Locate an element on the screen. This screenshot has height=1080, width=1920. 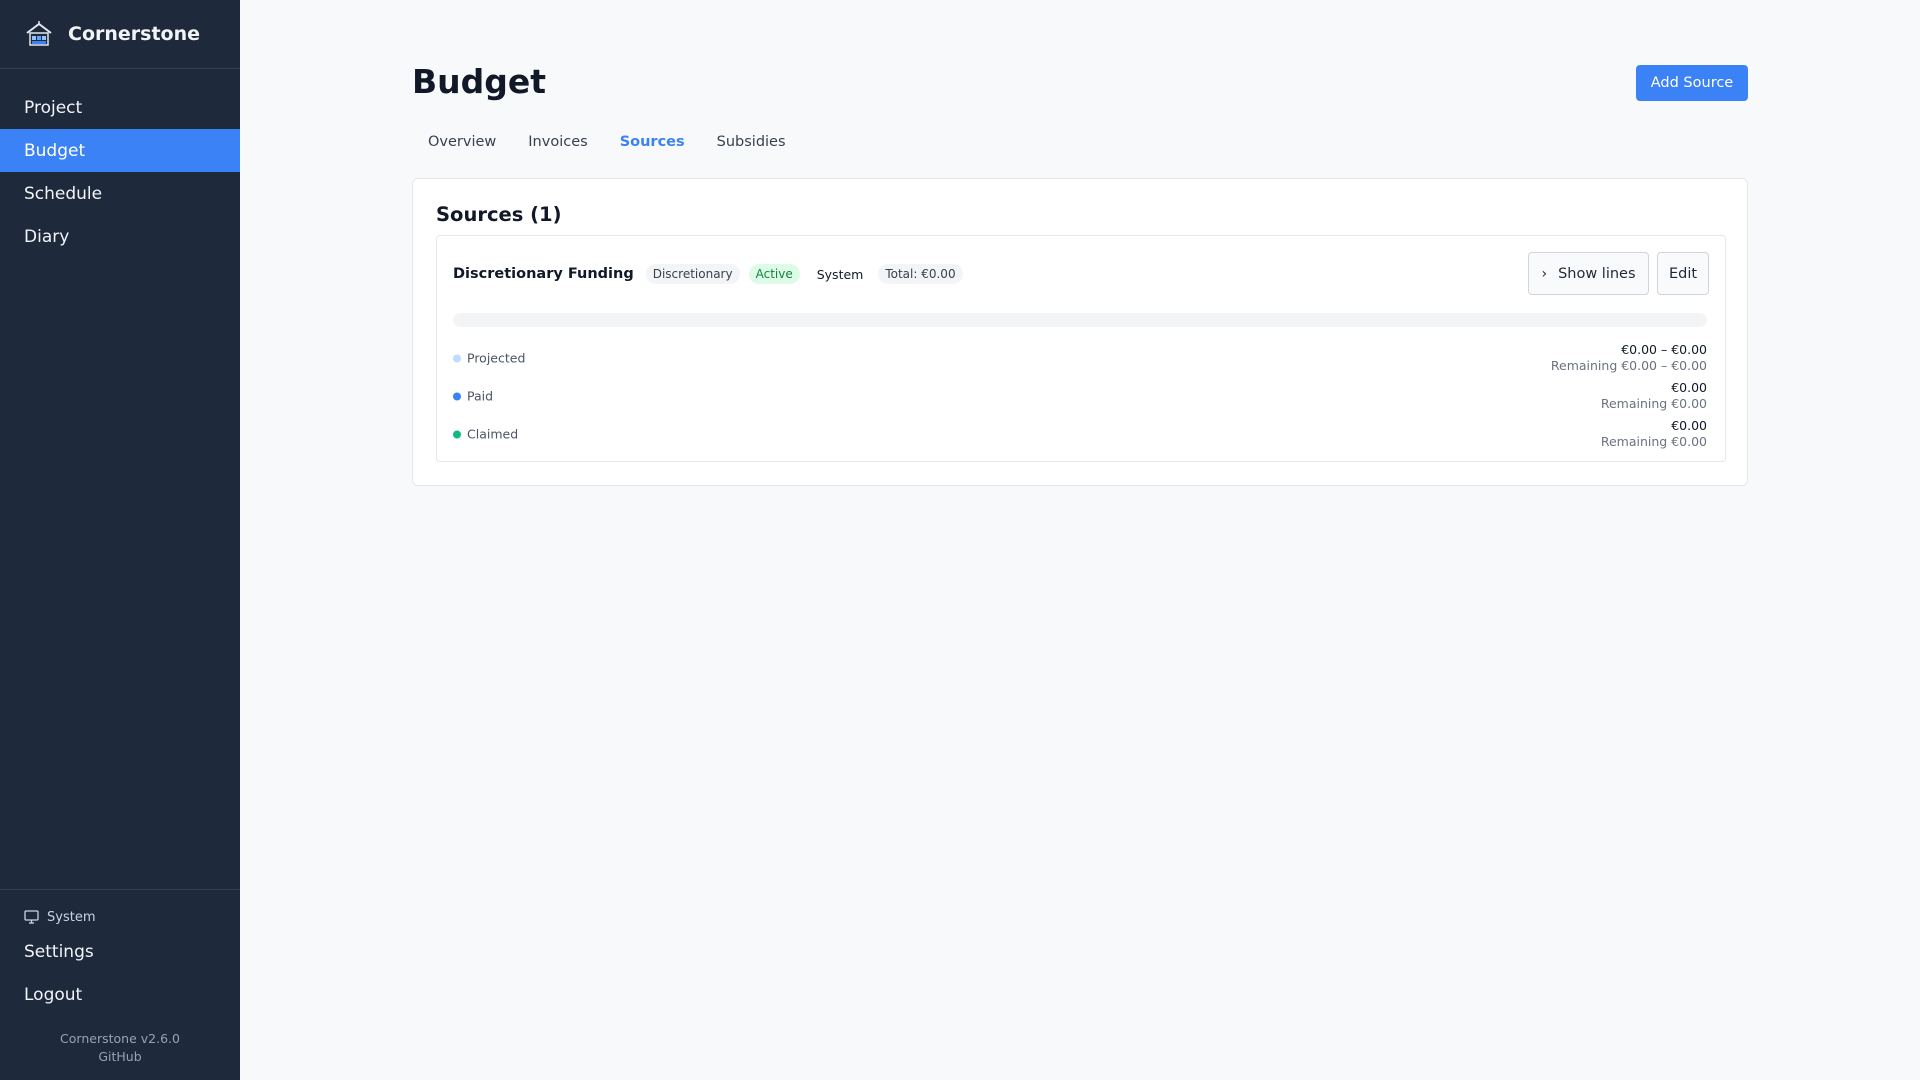
edit-button: Edit is located at coordinates (1683, 273).